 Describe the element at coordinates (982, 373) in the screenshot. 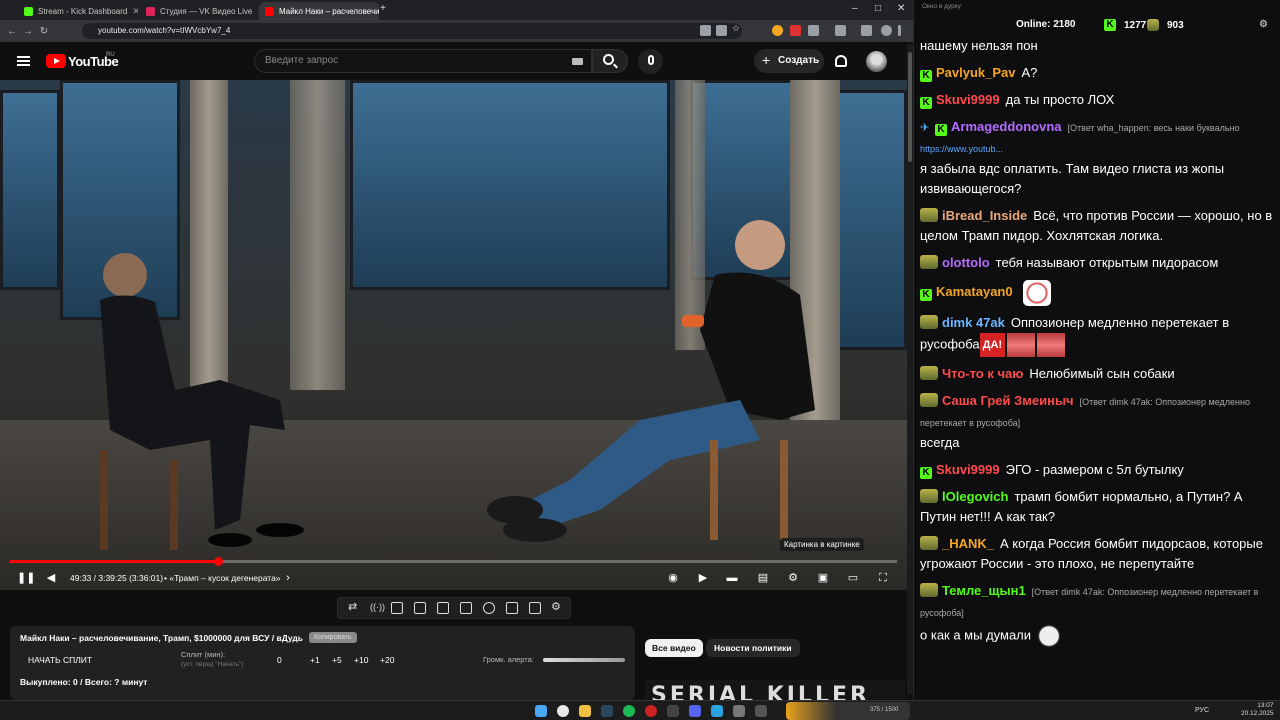

I see `chat-nickname: Что-то к чаю` at that location.